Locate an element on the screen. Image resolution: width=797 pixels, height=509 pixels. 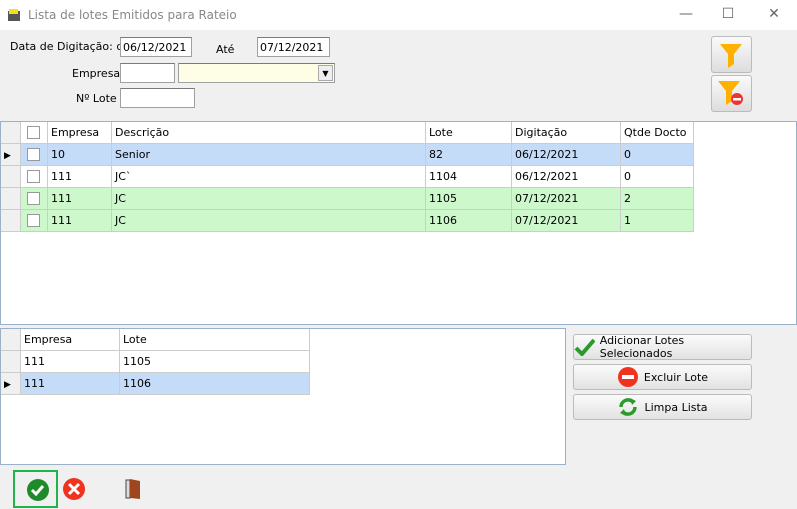
confirm-button is located at coordinates (35, 489).